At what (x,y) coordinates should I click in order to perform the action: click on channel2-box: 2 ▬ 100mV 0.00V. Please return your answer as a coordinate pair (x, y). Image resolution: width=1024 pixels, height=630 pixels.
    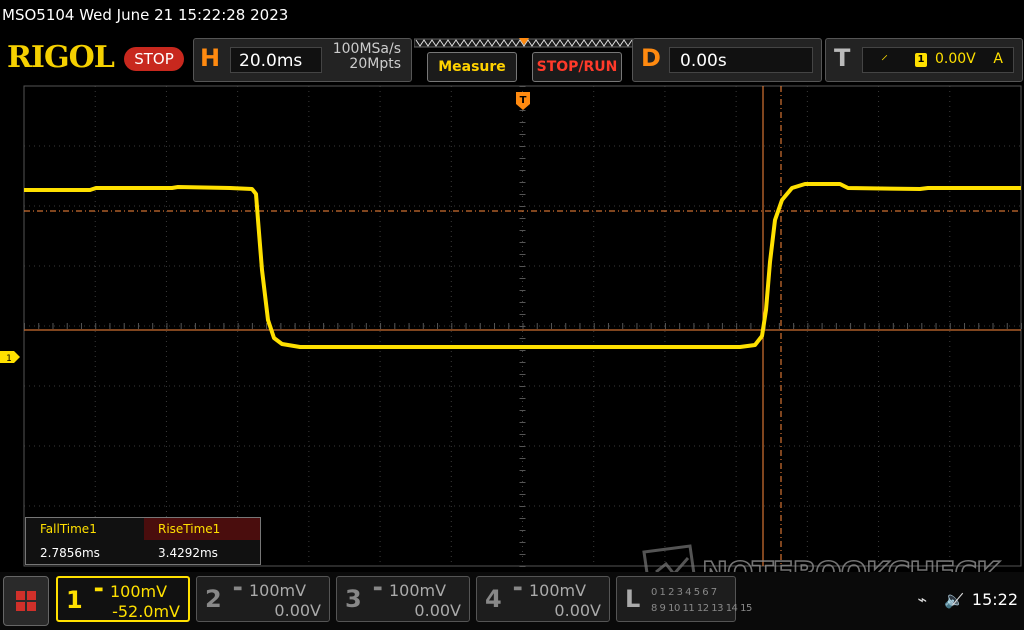
    Looking at the image, I should click on (263, 599).